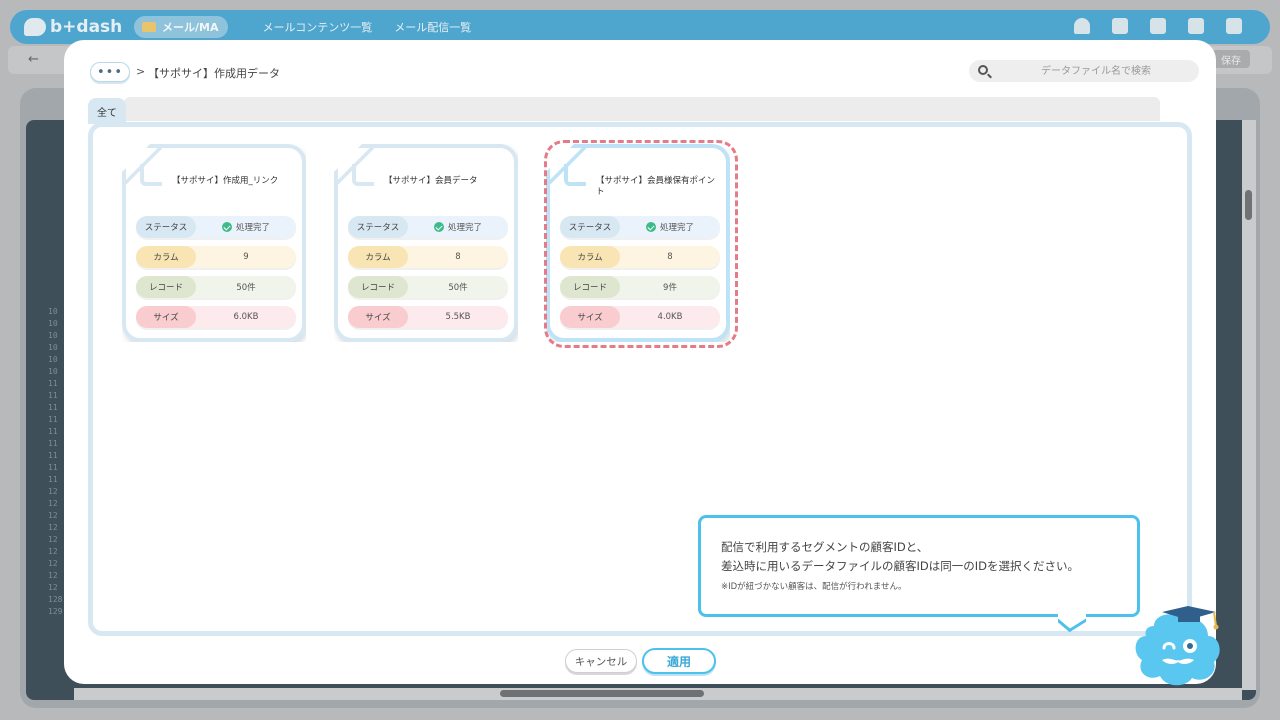 The width and height of the screenshot is (1280, 720). Describe the element at coordinates (190, 27) in the screenshot. I see `module-label: メール/MA` at that location.